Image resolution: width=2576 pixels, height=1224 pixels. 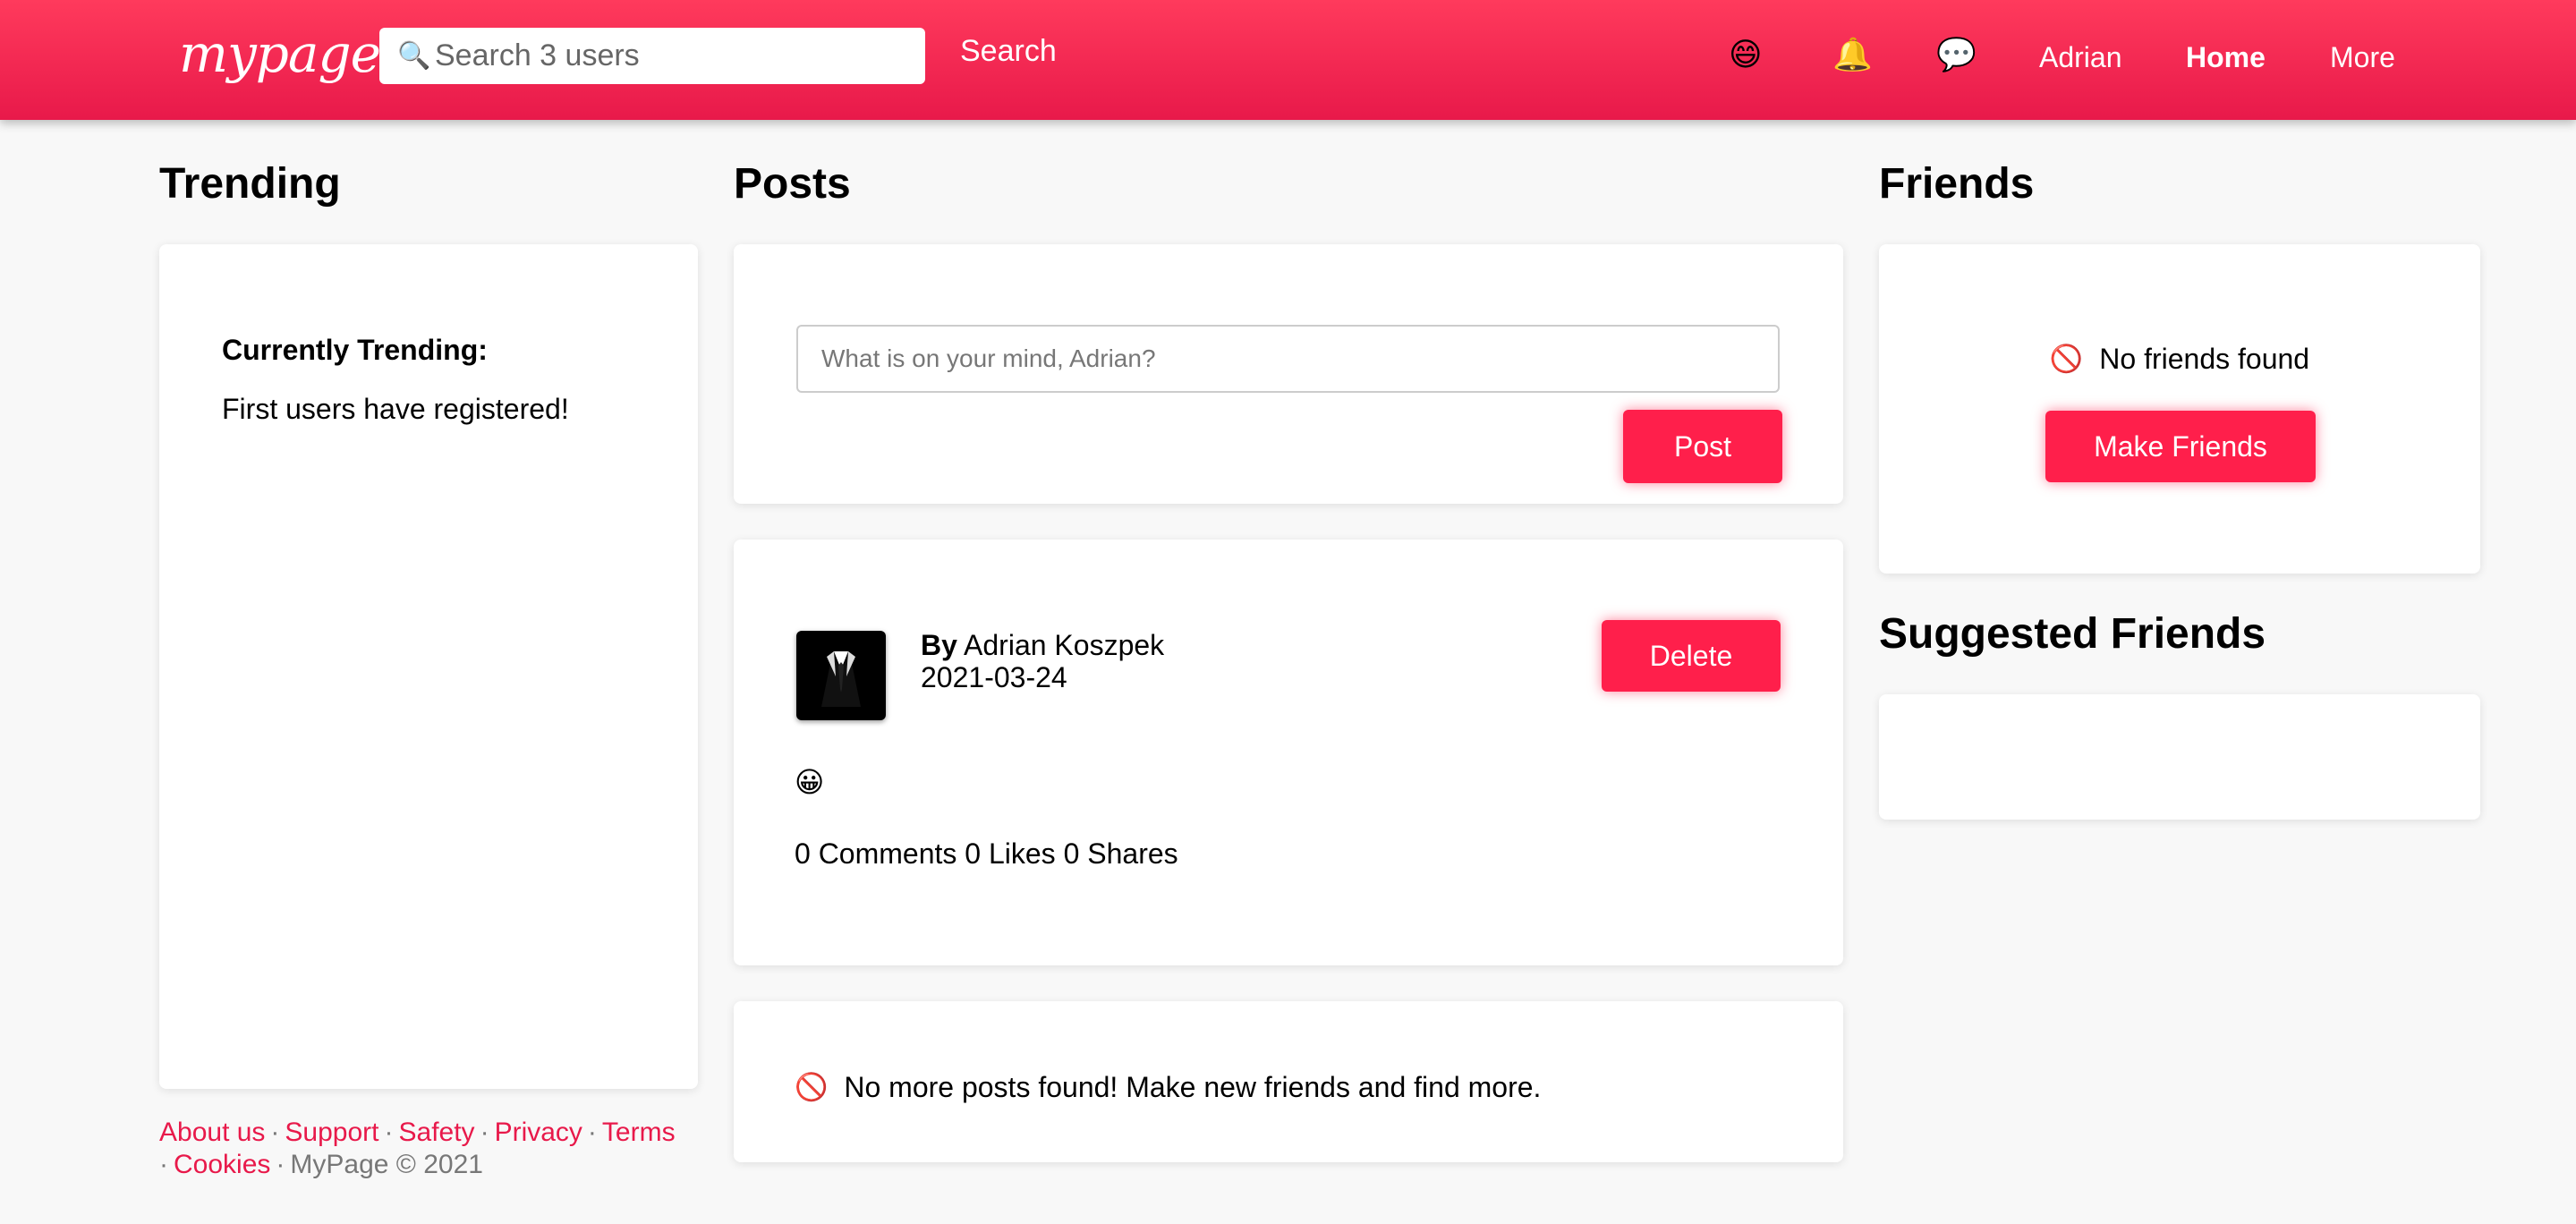 I want to click on footer-copyright: MyPage © 2021, so click(x=386, y=1164).